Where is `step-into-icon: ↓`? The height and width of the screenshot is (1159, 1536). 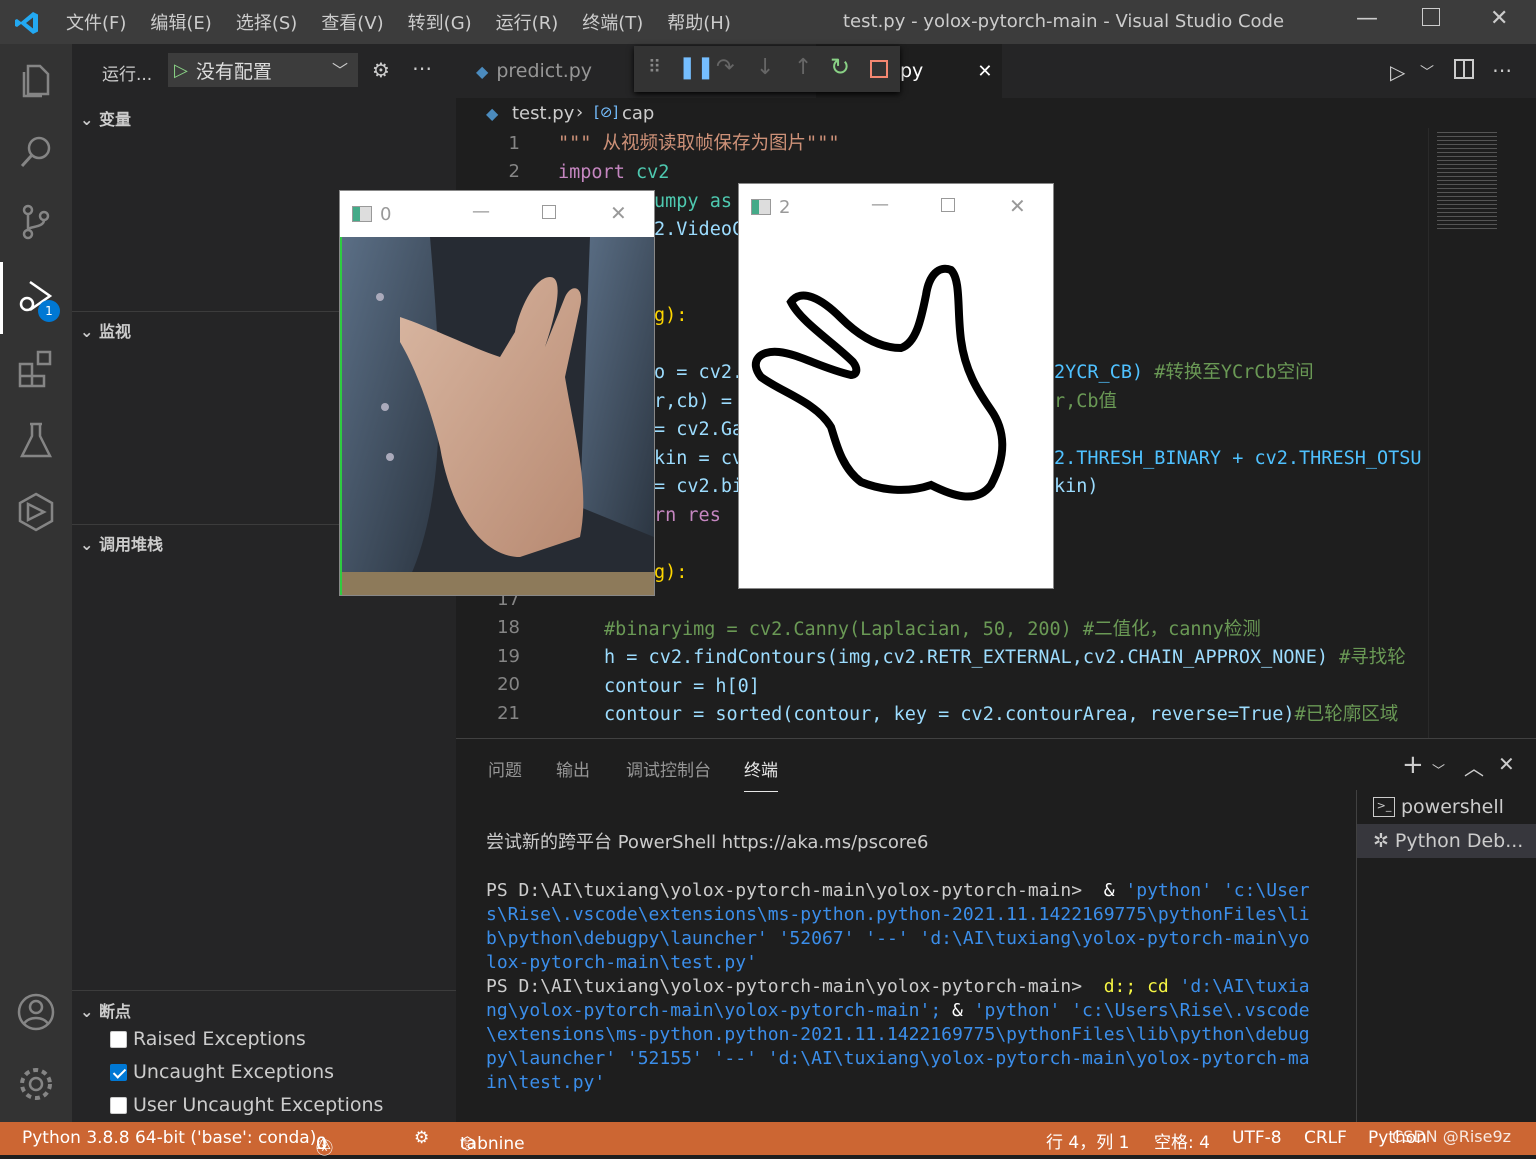
step-into-icon: ↓ is located at coordinates (765, 67).